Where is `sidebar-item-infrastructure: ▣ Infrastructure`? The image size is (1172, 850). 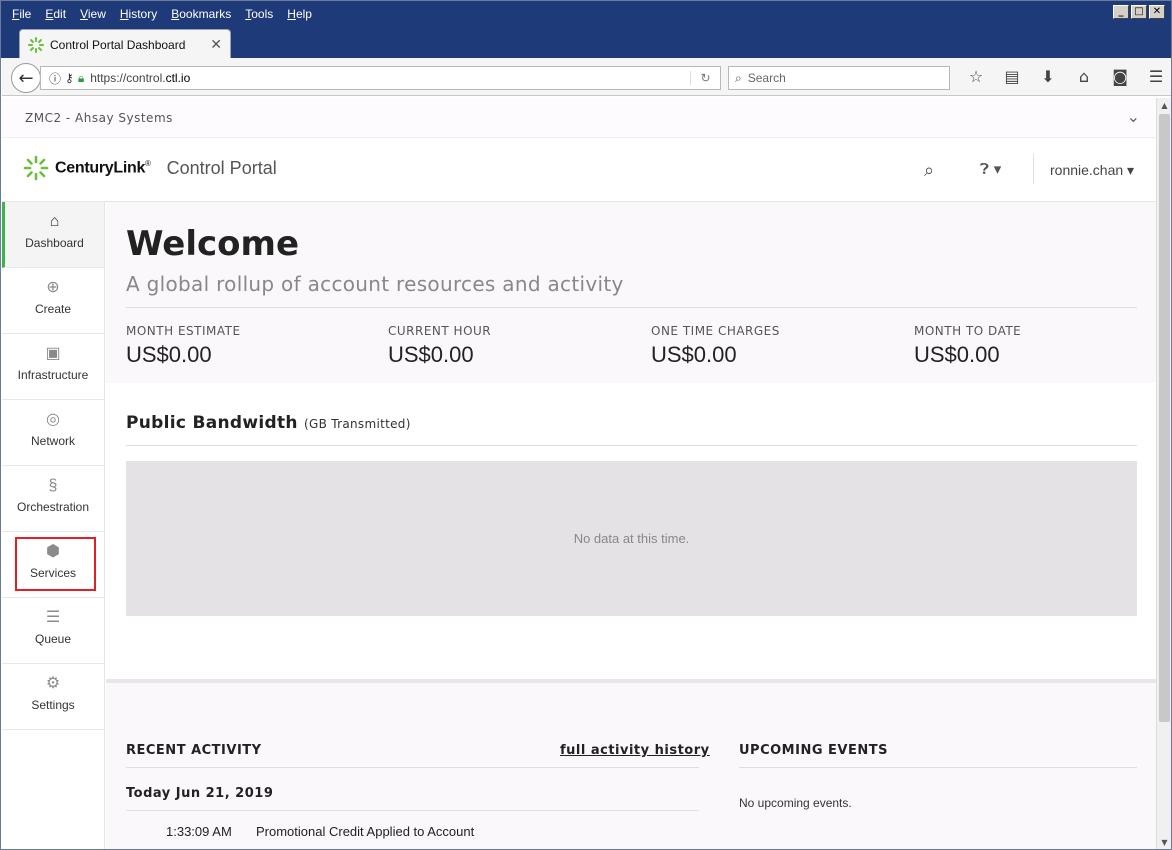
sidebar-item-infrastructure: ▣ Infrastructure is located at coordinates (53, 367).